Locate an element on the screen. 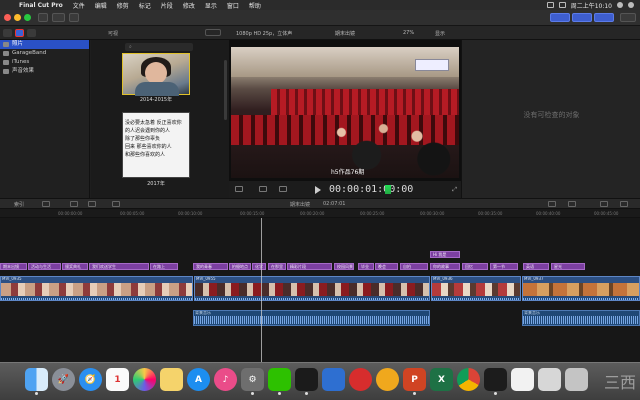 The height and width of the screenshot is (400, 640). share-button is located at coordinates (628, 17).